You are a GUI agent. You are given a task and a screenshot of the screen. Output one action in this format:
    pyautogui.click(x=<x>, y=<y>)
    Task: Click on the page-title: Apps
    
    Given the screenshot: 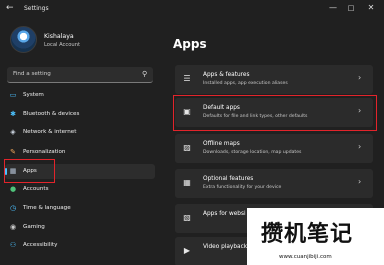 What is the action you would take?
    pyautogui.click(x=190, y=44)
    